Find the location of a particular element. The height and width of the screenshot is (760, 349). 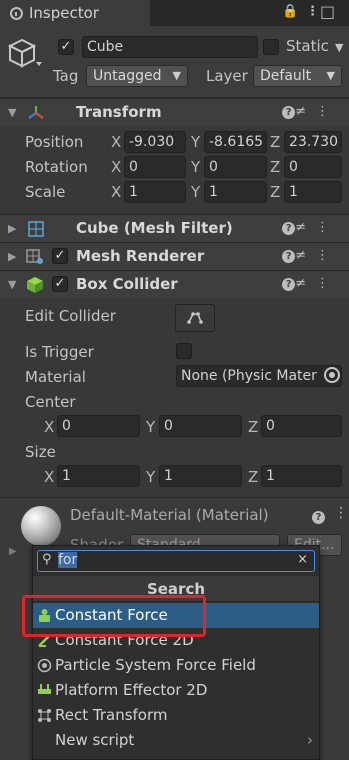

layer-dropdown: Default ▼ is located at coordinates (297, 76).